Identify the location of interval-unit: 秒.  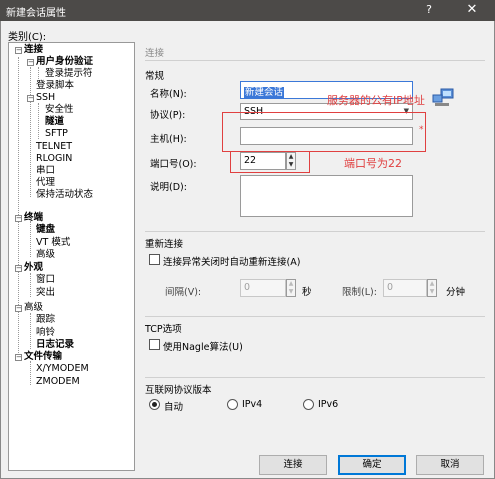
(307, 292).